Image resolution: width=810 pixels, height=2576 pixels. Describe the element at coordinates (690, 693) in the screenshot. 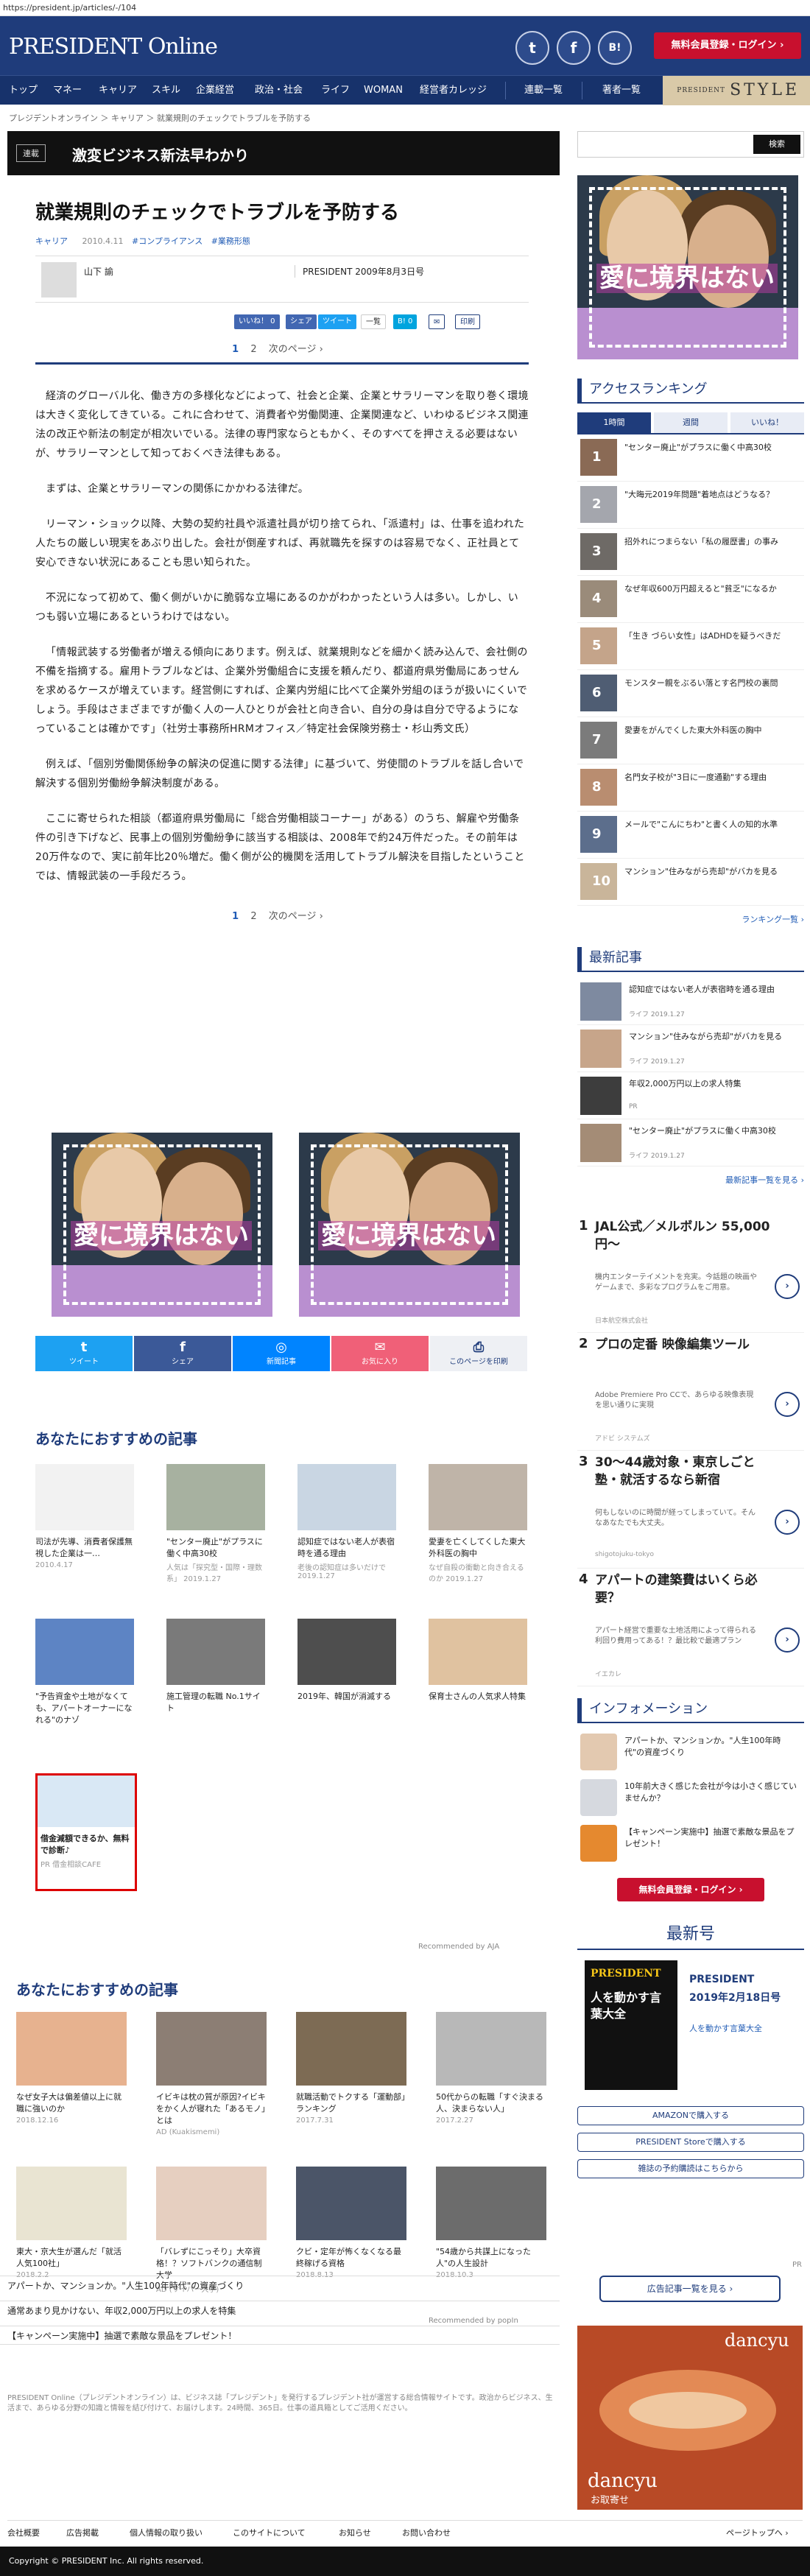

I see `ranking-item: 6 モンスター親をぶるい落とす名門校の裏問` at that location.